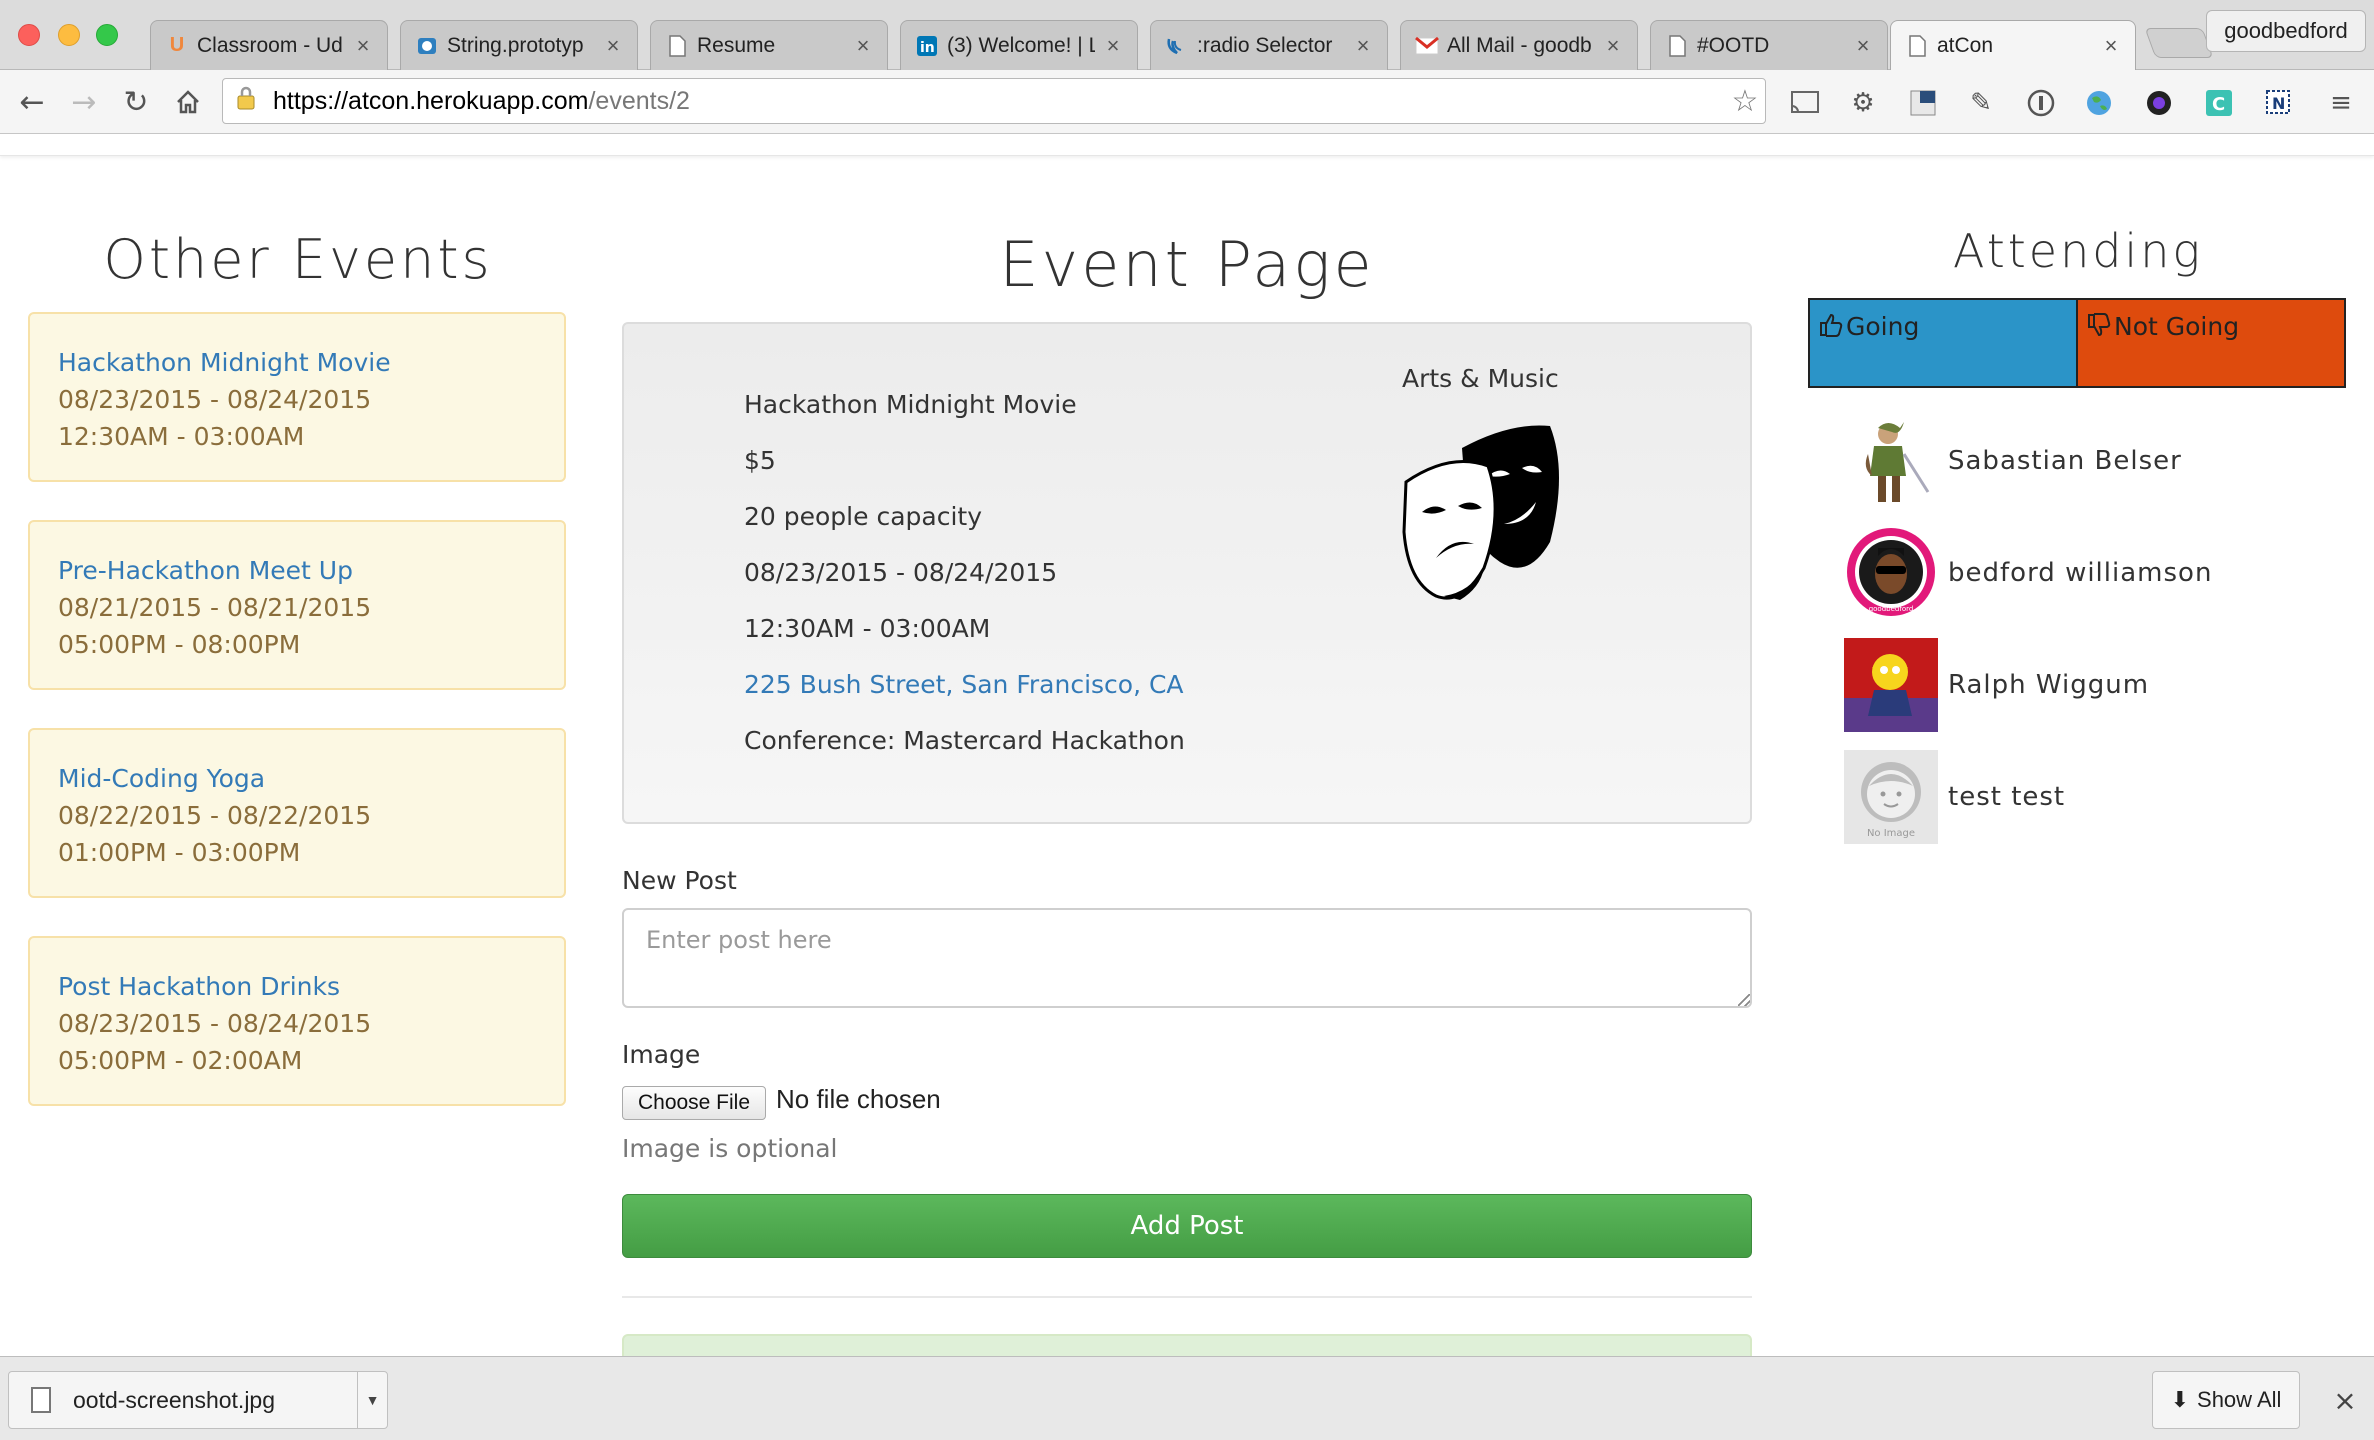  Describe the element at coordinates (964, 684) in the screenshot. I see `event-address-link: 225 Bush Street, San Francisco, CA` at that location.